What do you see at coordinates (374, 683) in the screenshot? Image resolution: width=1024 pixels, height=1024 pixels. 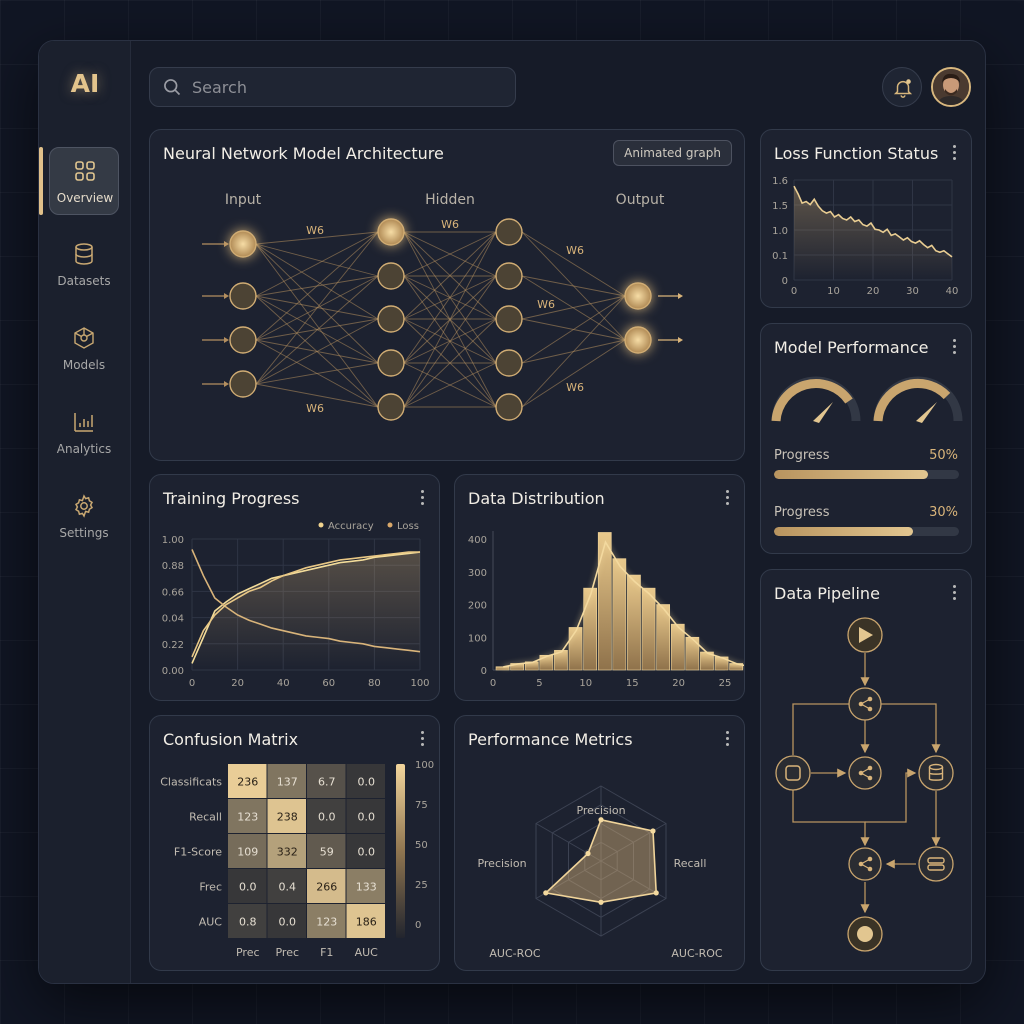 I see `x-tick-label: 80` at bounding box center [374, 683].